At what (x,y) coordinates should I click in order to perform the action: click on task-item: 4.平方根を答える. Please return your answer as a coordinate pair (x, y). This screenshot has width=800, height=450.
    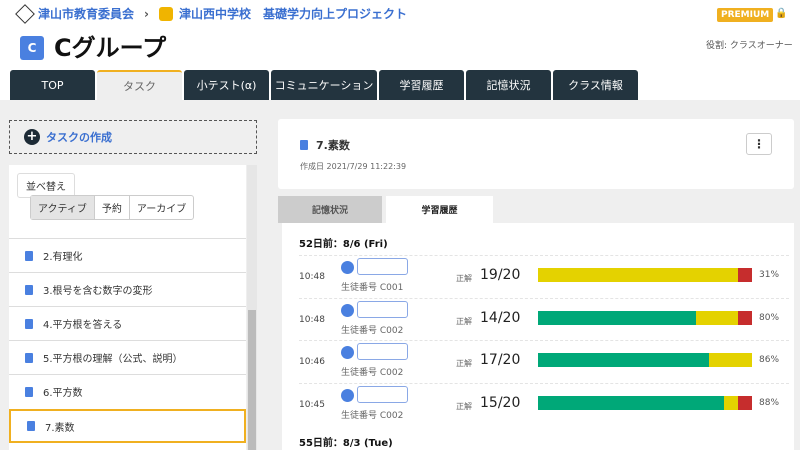
    Looking at the image, I should click on (127, 323).